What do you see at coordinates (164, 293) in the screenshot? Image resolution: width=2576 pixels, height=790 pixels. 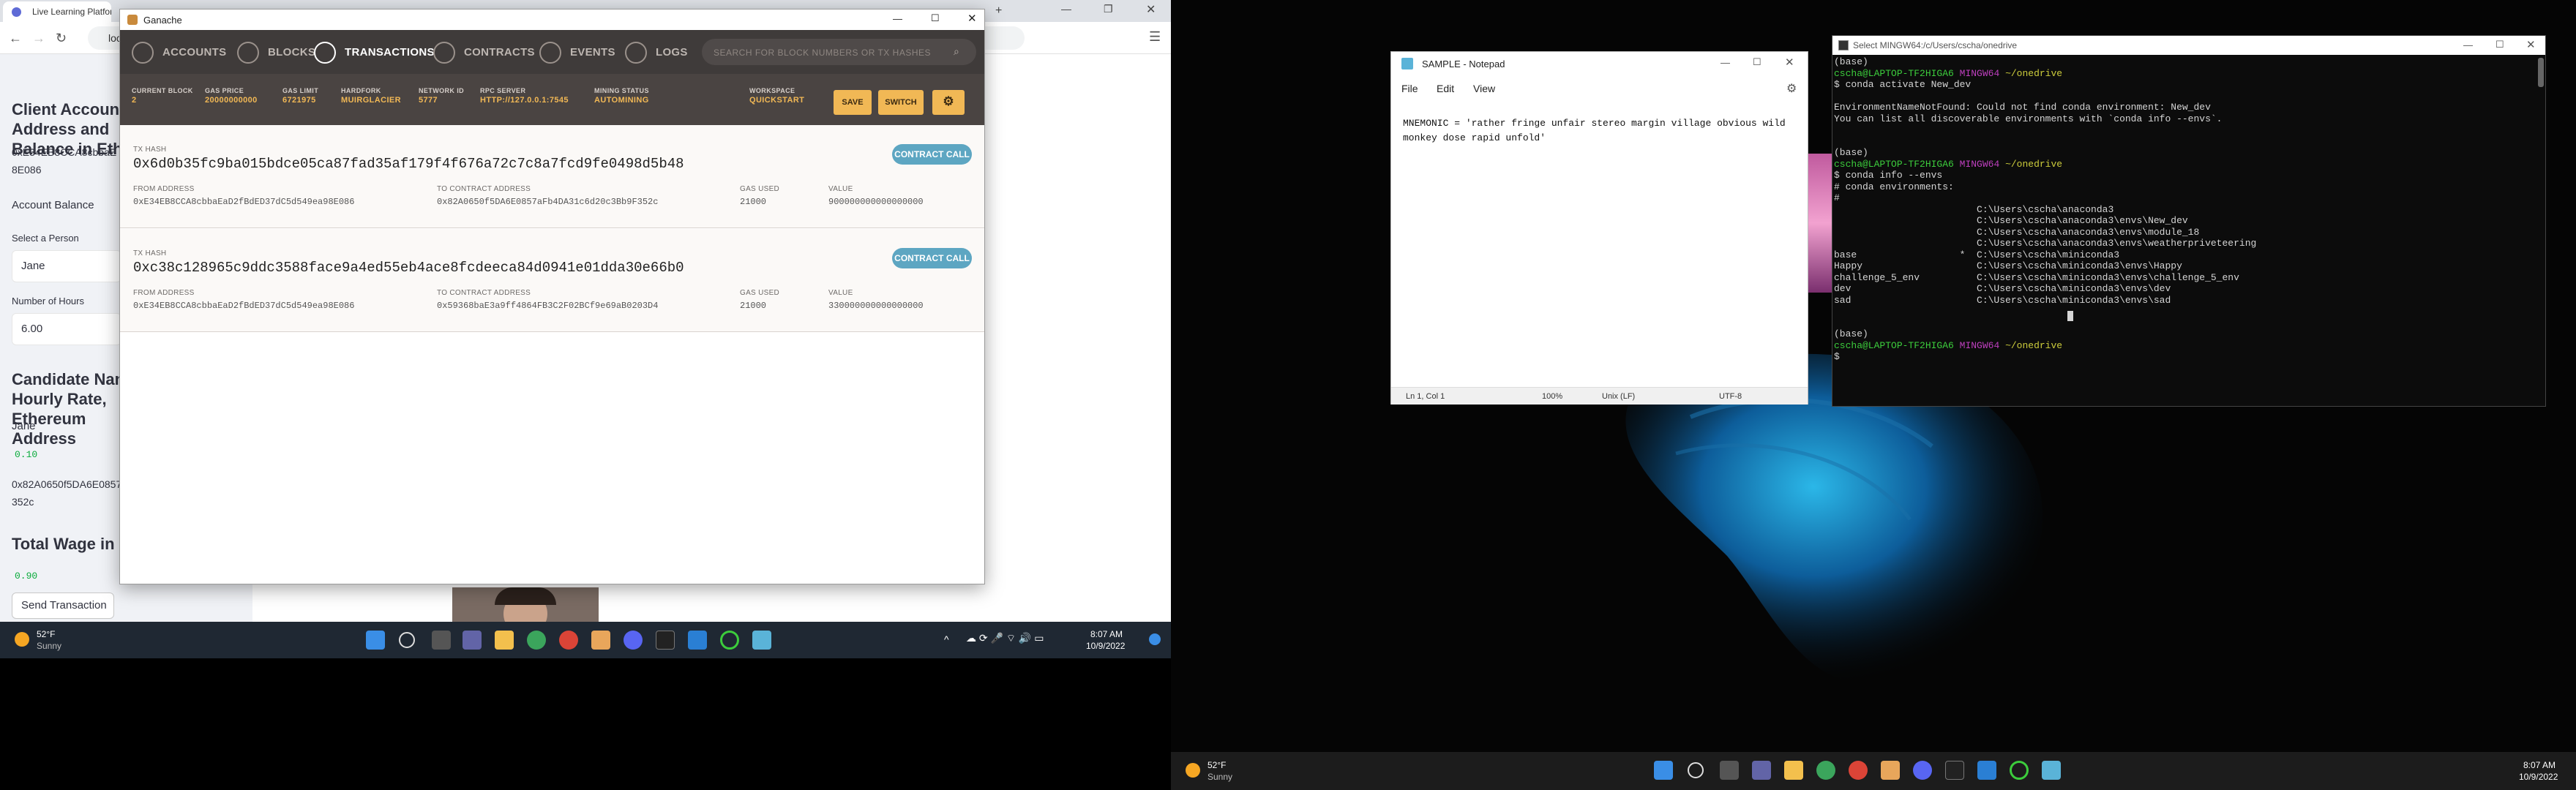 I see `from-address-label: FROM ADDRESS` at bounding box center [164, 293].